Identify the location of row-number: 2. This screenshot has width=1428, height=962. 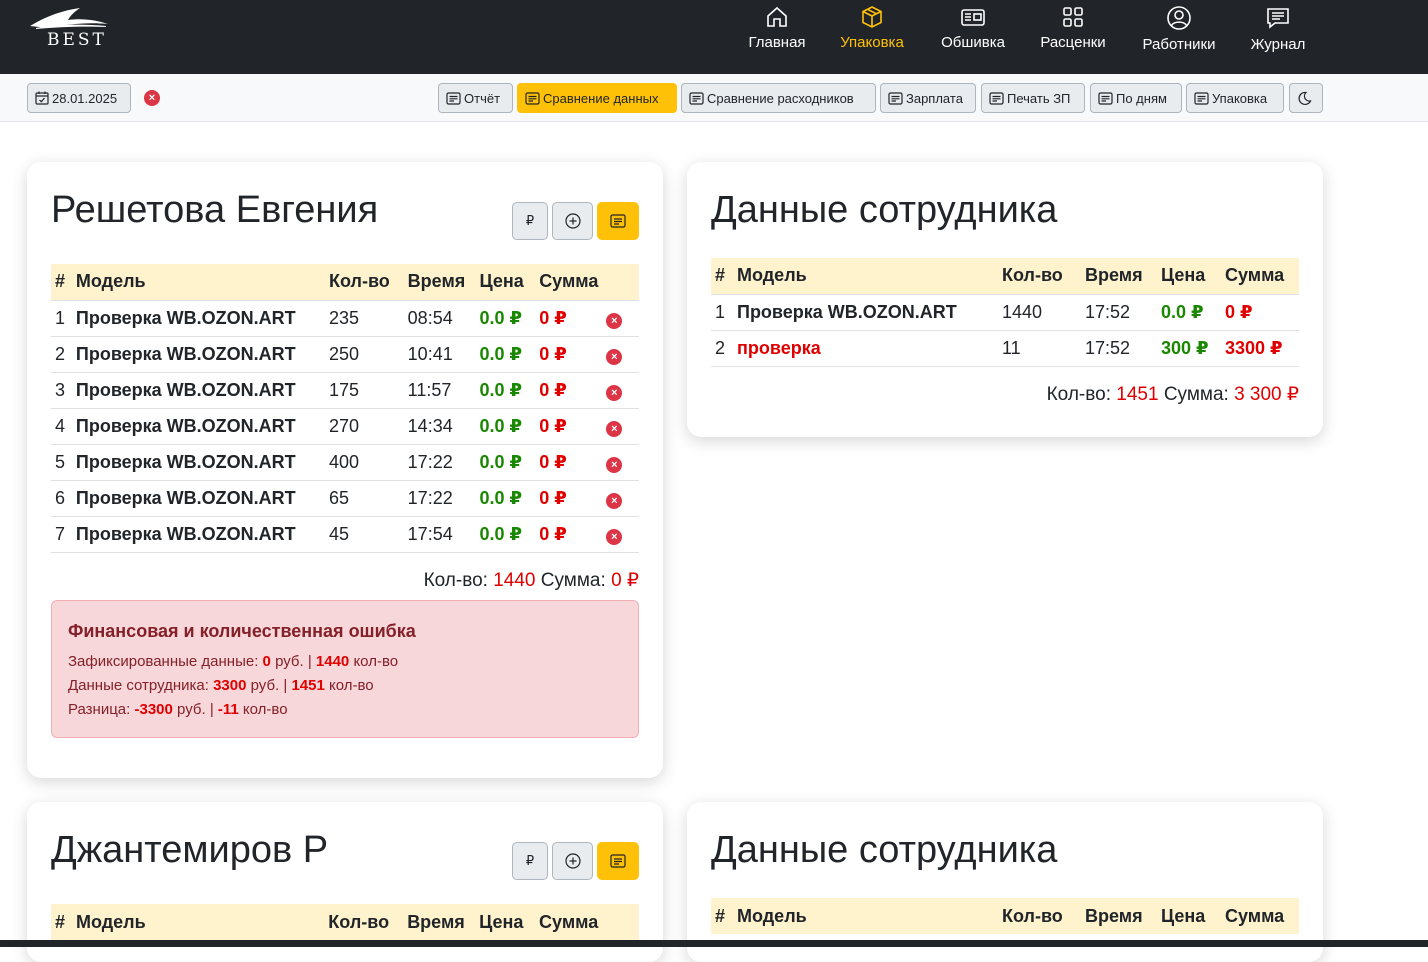
(722, 348).